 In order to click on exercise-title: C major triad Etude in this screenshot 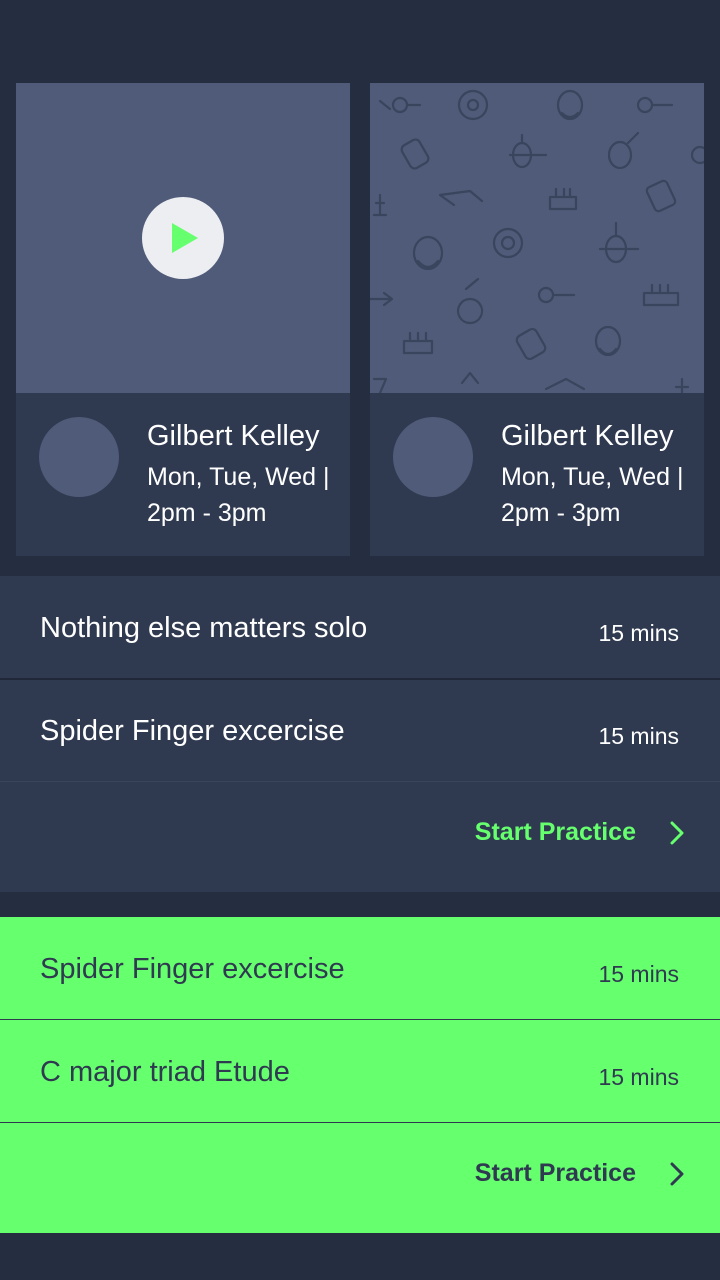, I will do `click(165, 1072)`.